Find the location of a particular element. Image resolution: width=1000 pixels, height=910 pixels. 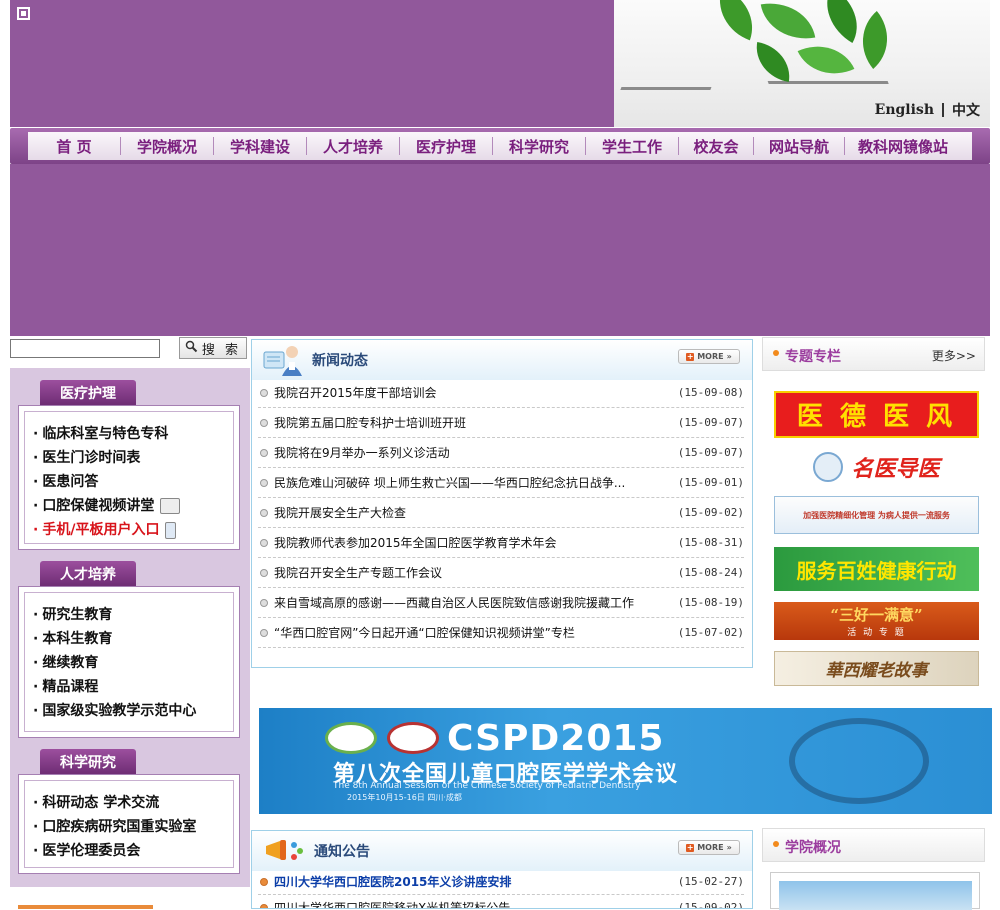

news-item: “华西口腔官网”今日起开通“口腔保健知识视频讲堂”专栏 (15-07-02) is located at coordinates (501, 633).